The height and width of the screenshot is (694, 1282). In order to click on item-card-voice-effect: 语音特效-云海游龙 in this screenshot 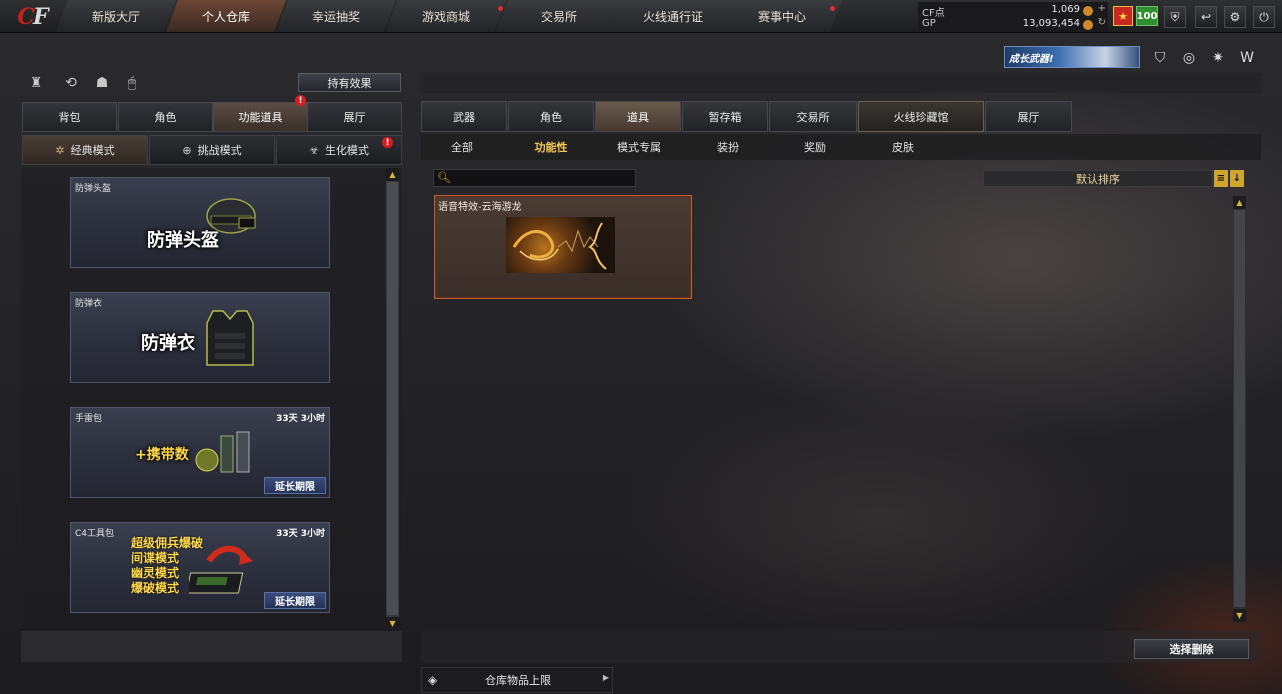, I will do `click(563, 247)`.